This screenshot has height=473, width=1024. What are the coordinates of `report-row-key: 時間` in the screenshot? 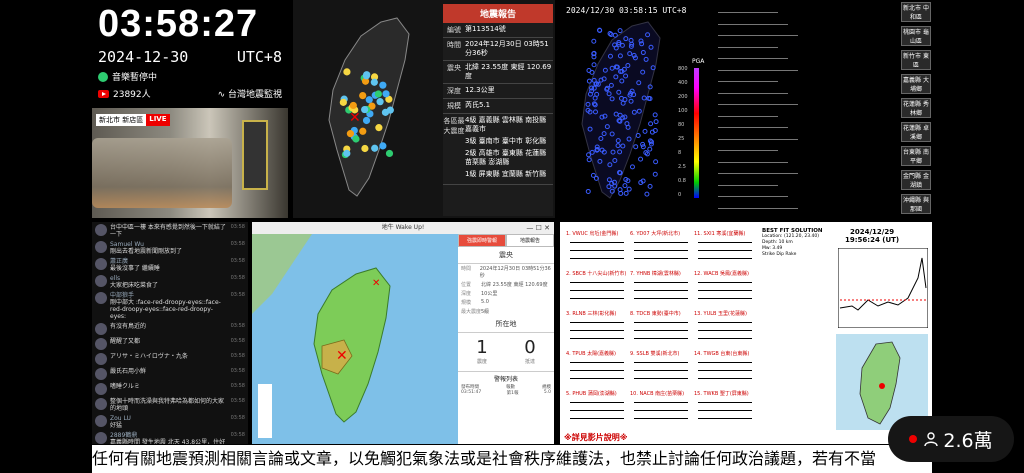 It's located at (454, 45).